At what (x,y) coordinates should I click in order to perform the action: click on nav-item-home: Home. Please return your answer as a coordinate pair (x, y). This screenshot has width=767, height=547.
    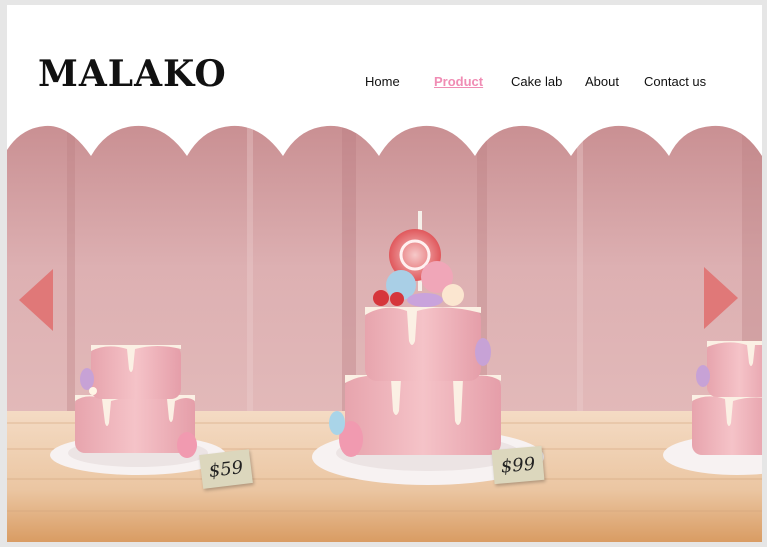
    Looking at the image, I should click on (382, 81).